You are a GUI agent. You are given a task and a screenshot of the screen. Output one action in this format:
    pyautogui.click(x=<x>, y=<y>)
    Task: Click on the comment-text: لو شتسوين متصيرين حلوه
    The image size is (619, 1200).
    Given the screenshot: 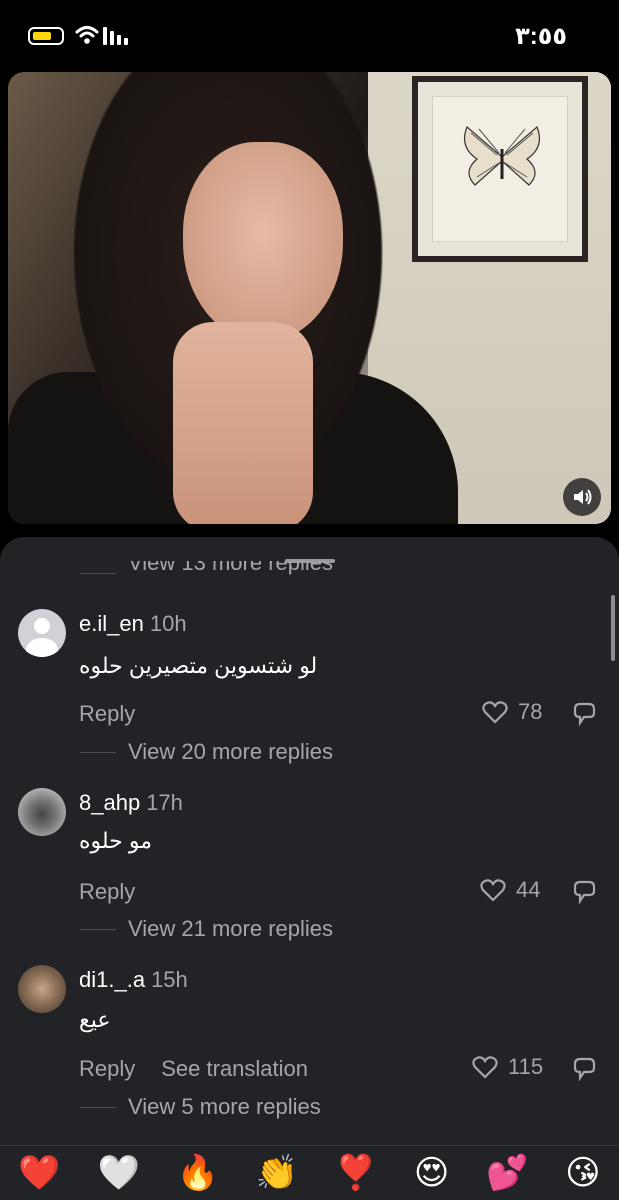 What is the action you would take?
    pyautogui.click(x=198, y=665)
    